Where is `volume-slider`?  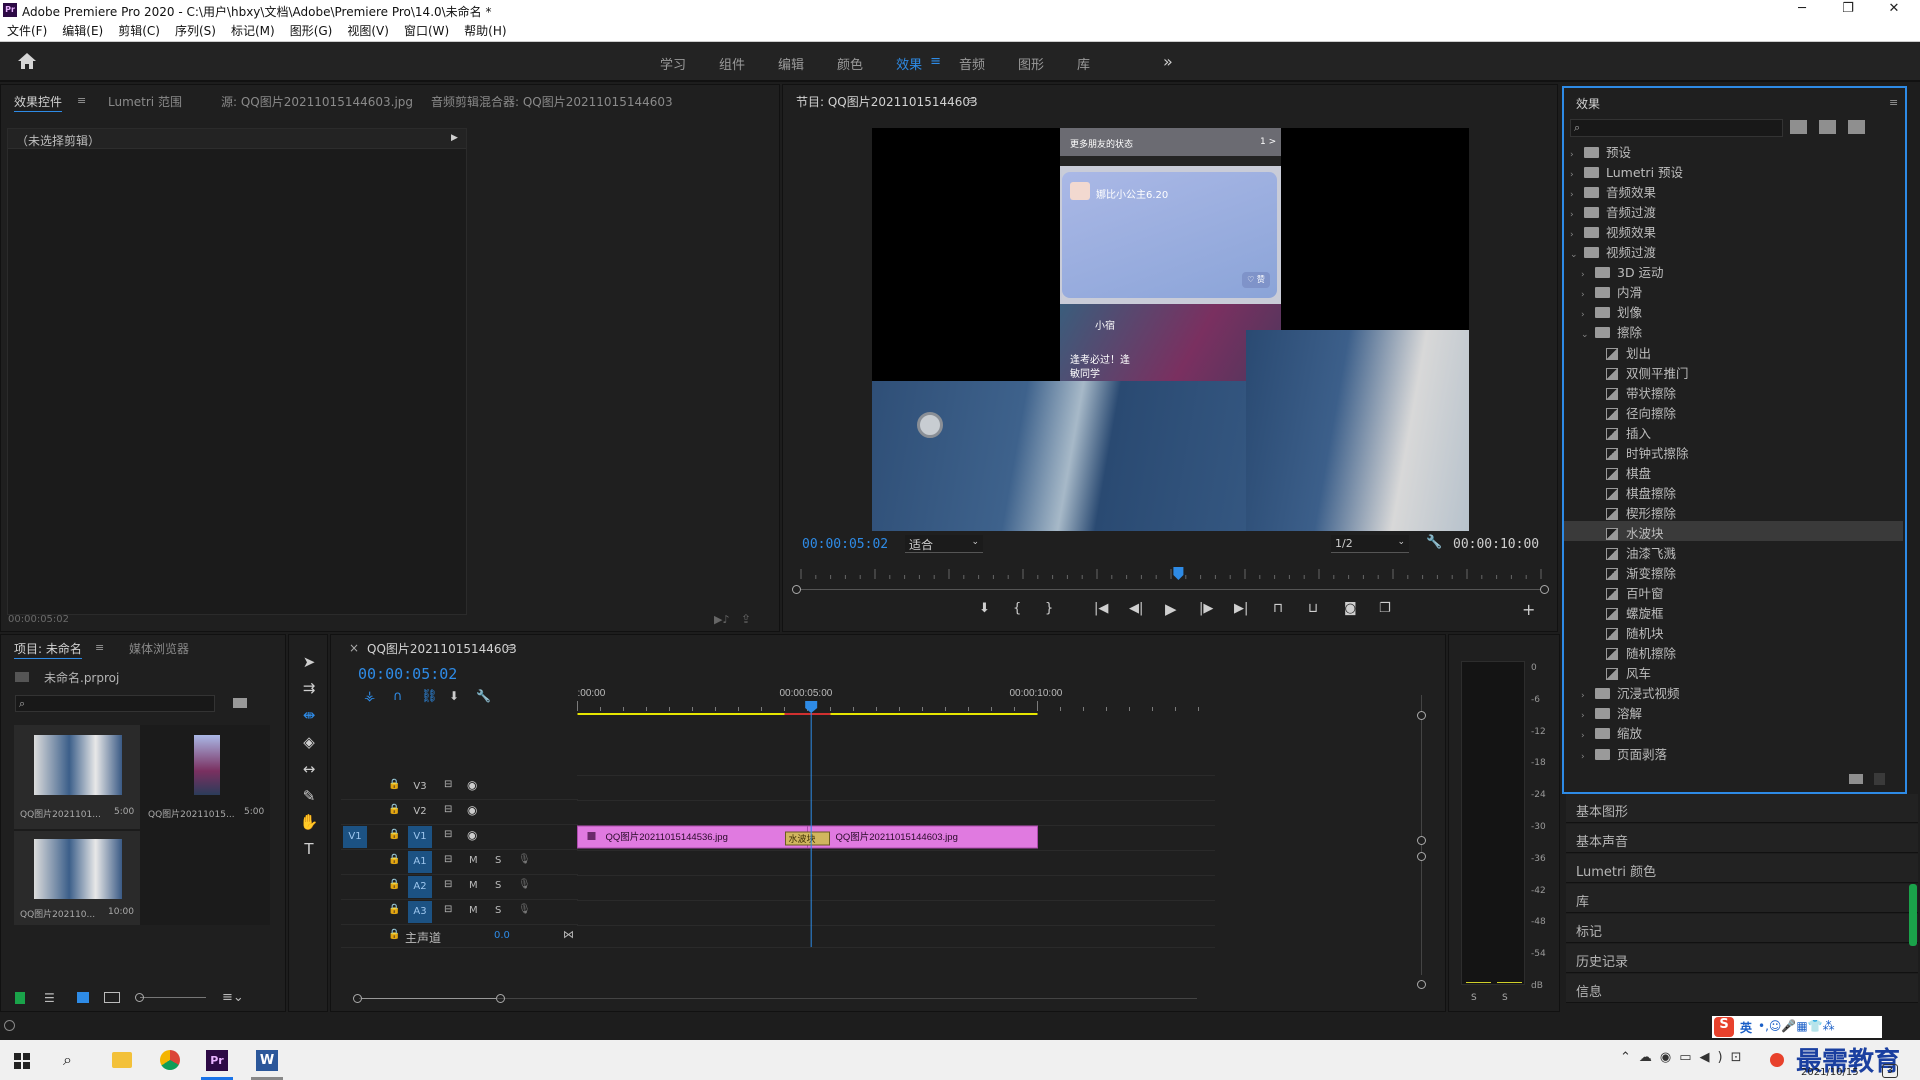 volume-slider is located at coordinates (1913, 915).